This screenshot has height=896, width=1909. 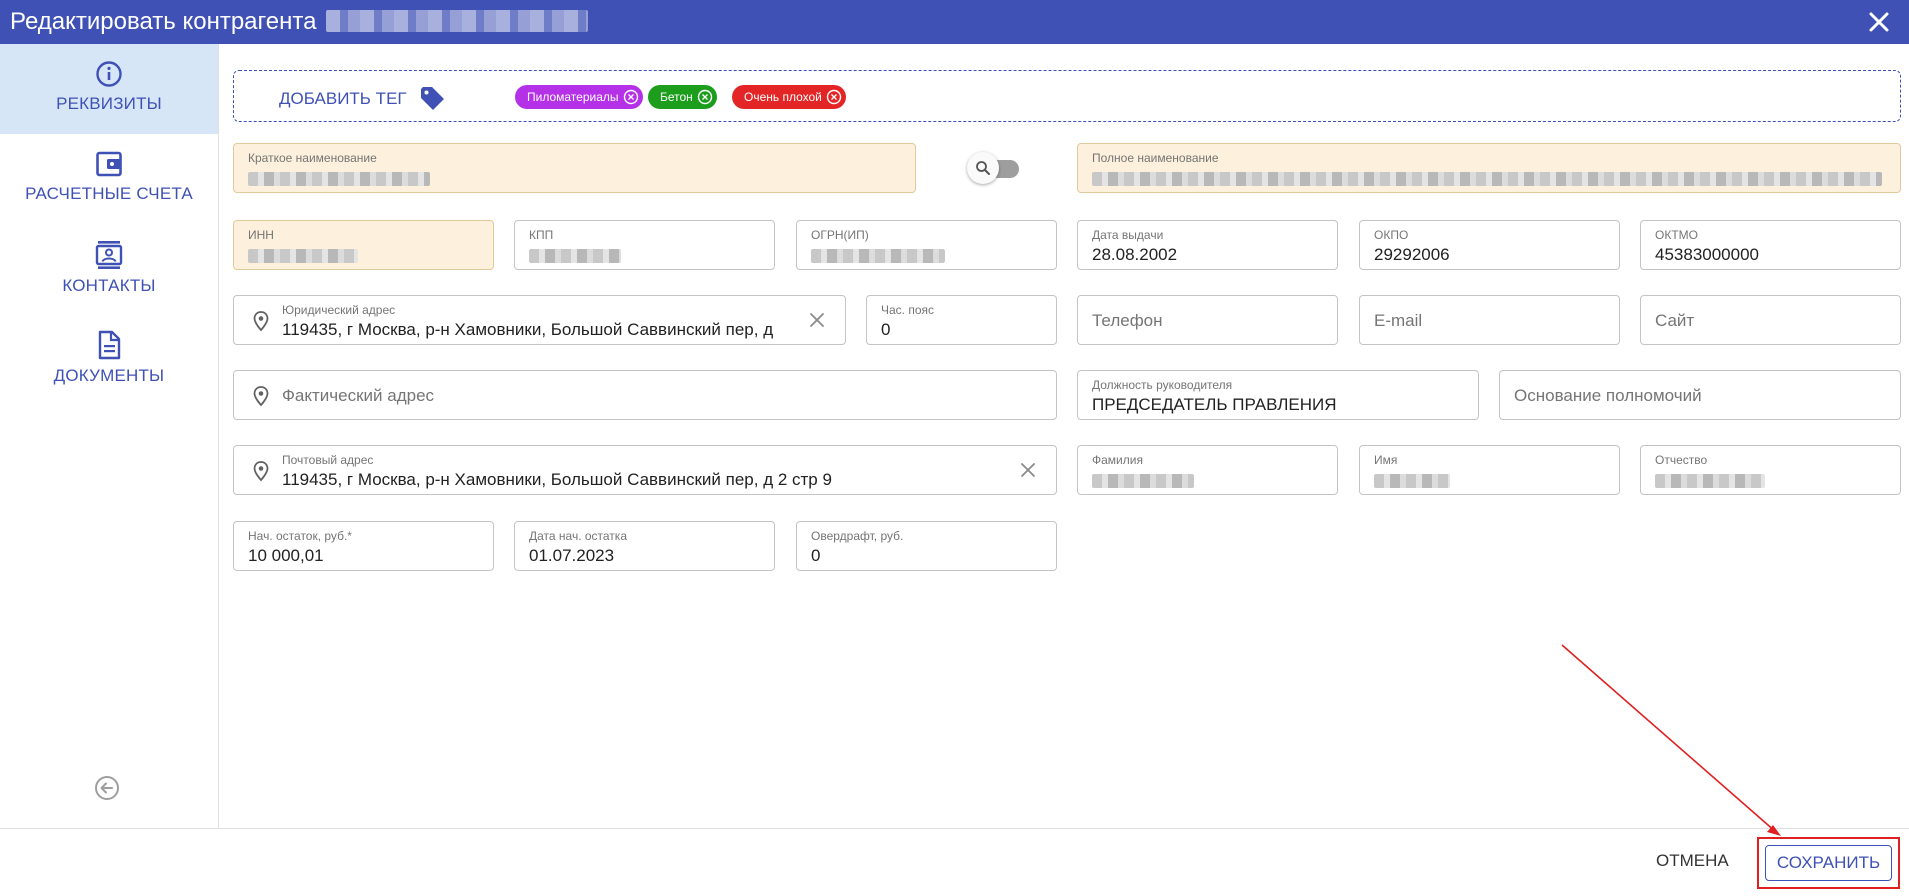 I want to click on opening-balance-field: Нач. остаток, руб.* 10 000,01, so click(x=363, y=546).